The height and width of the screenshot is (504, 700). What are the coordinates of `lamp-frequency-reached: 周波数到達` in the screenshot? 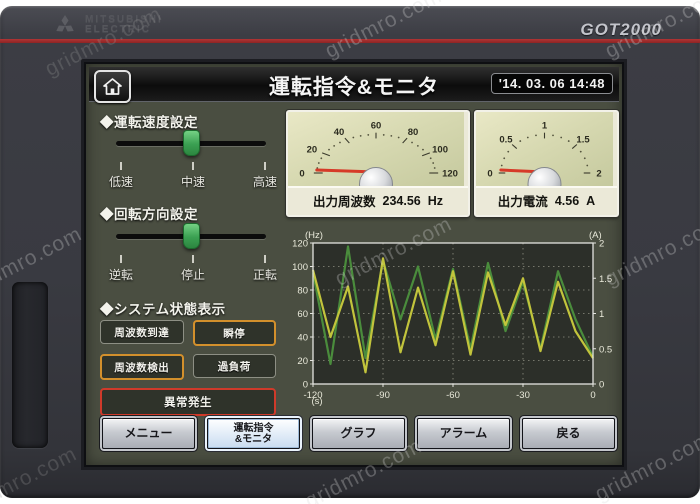 It's located at (142, 332).